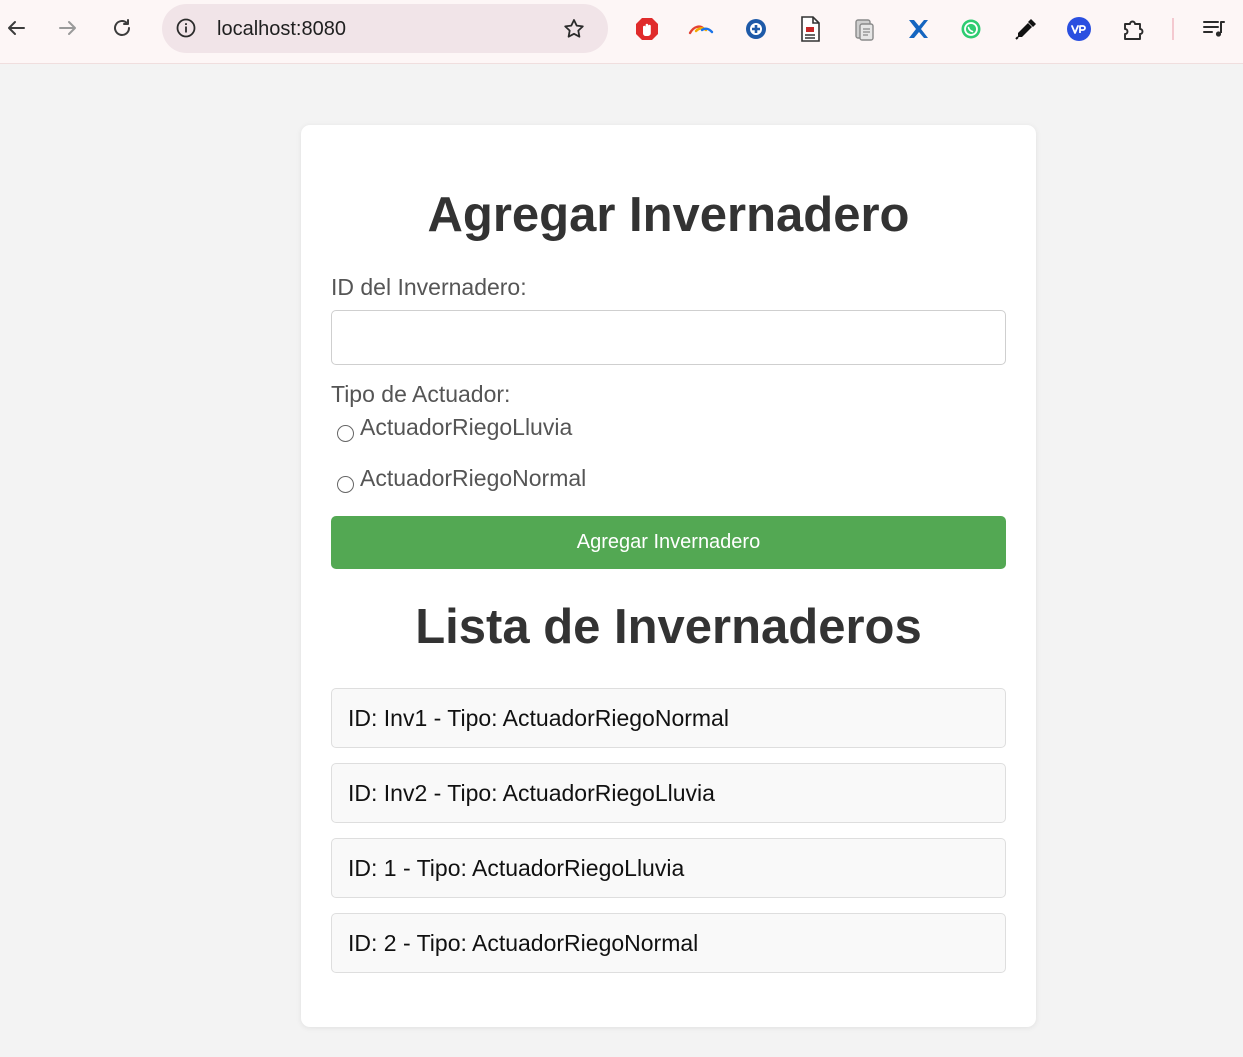  What do you see at coordinates (971, 29) in the screenshot?
I see `whatsapp-icon` at bounding box center [971, 29].